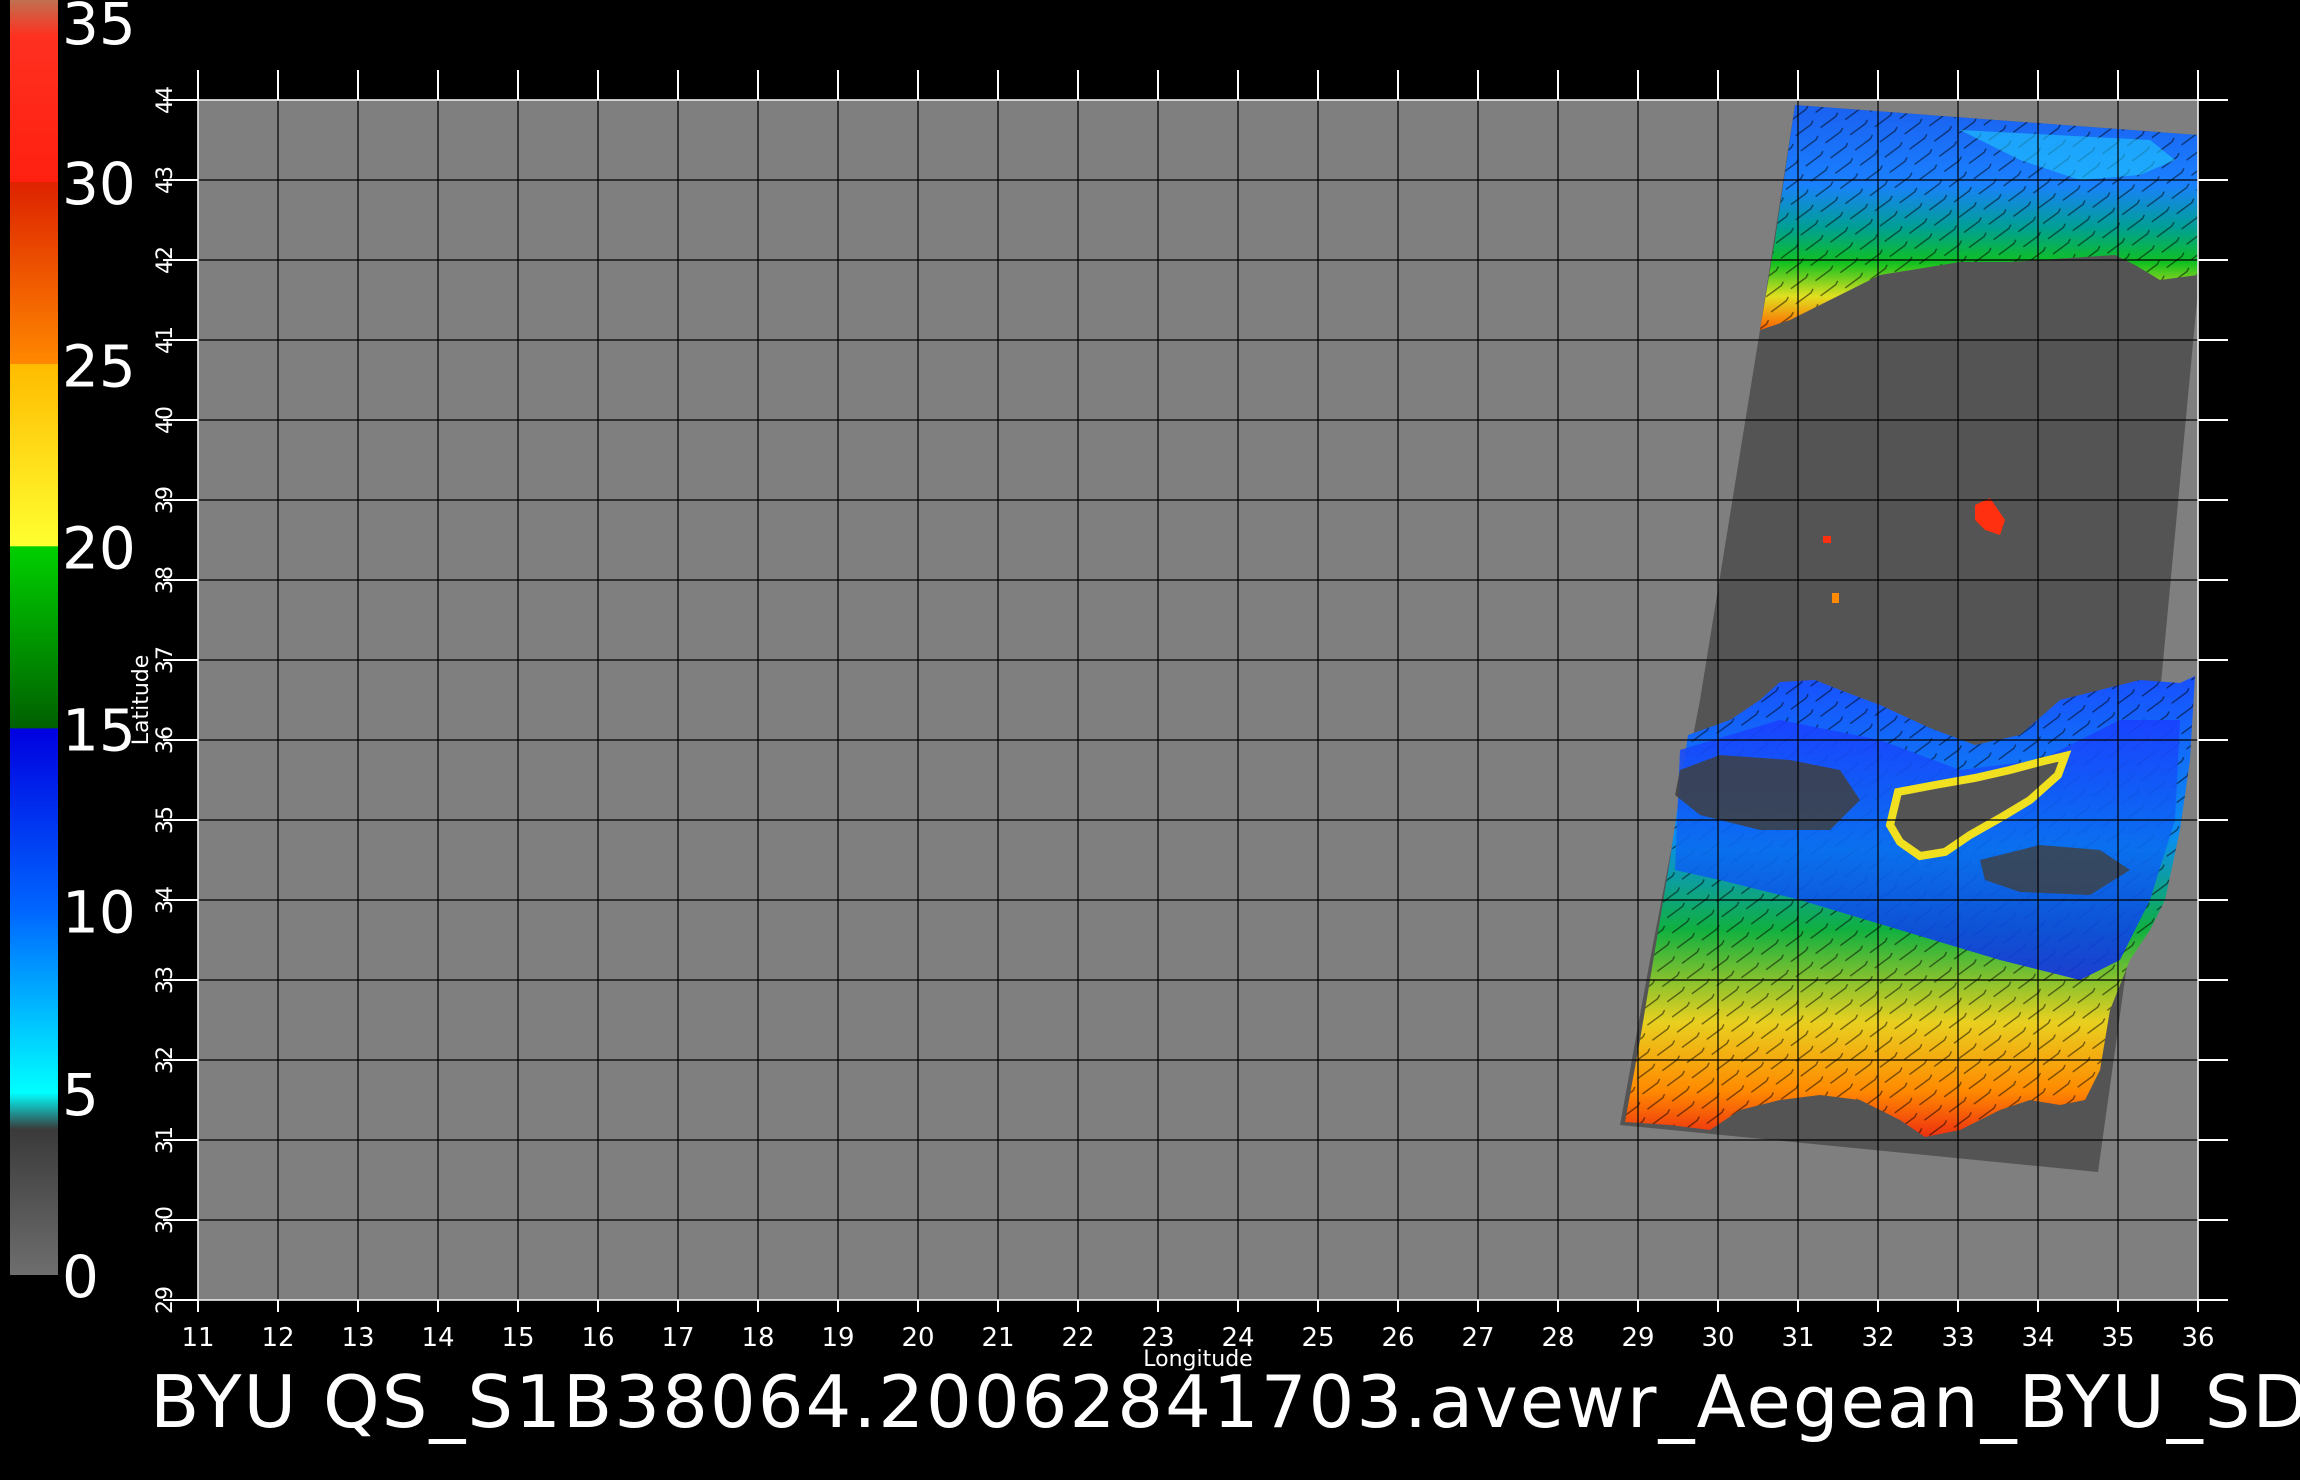 The width and height of the screenshot is (2300, 1480). Describe the element at coordinates (99, 548) in the screenshot. I see `colorbar-label: 20` at that location.